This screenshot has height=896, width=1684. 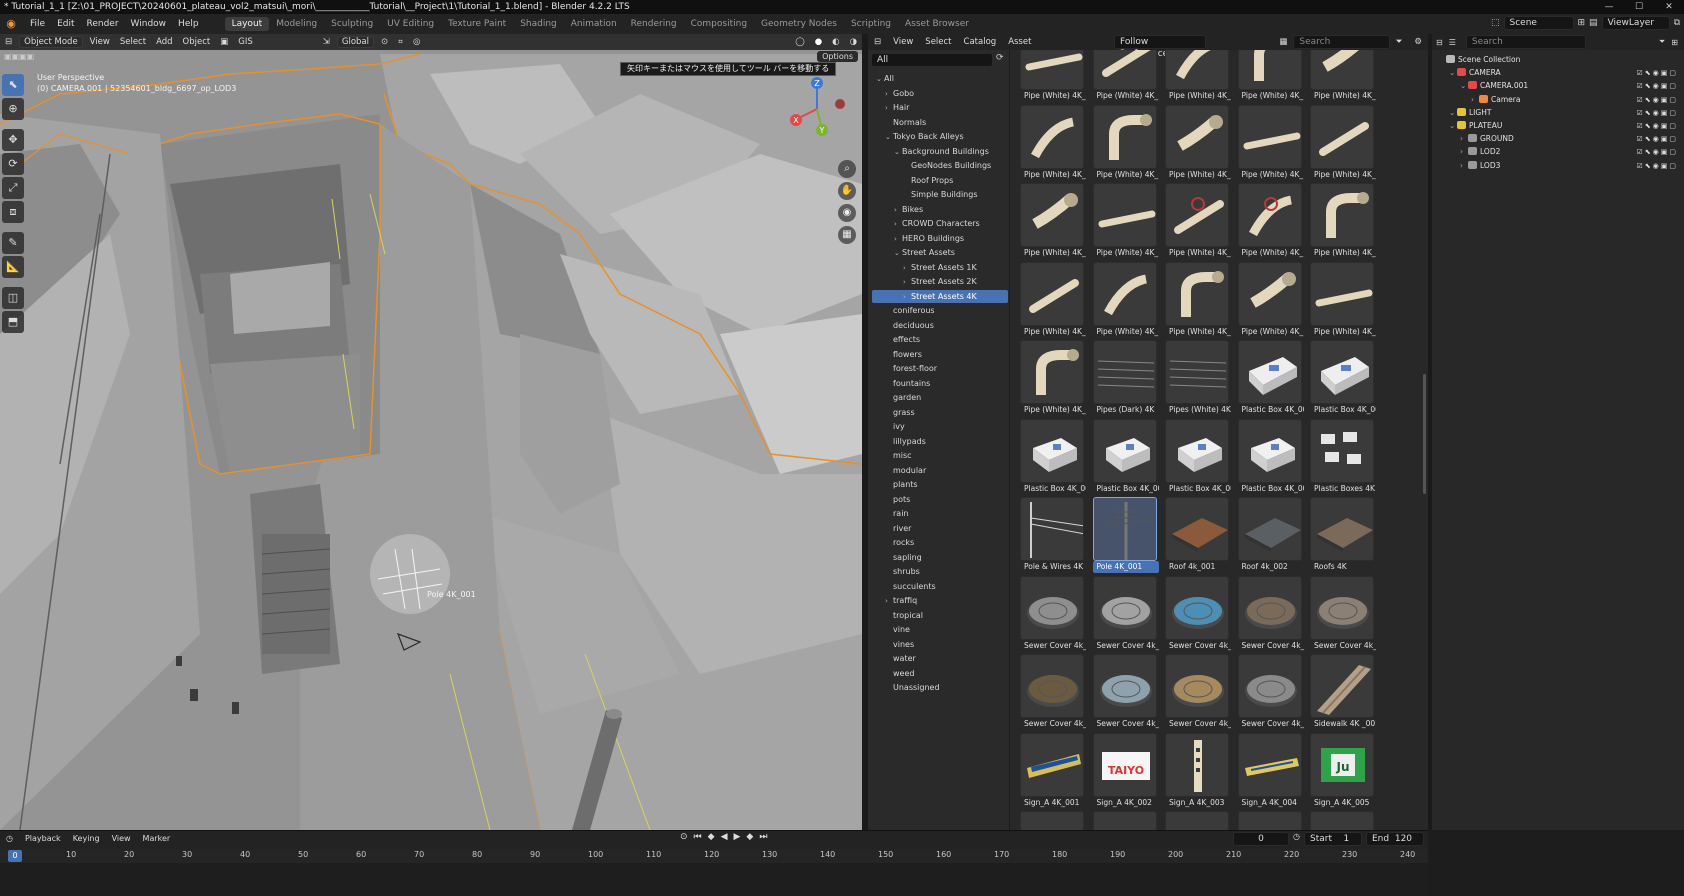 What do you see at coordinates (1453, 73) in the screenshot?
I see `chevron-down-icon: ⌄` at bounding box center [1453, 73].